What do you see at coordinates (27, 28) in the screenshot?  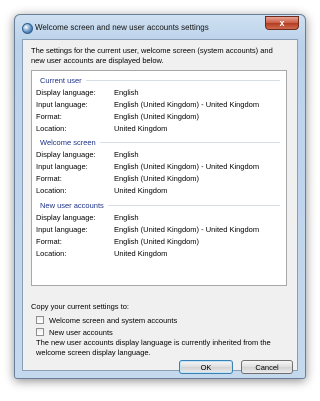 I see `globe-icon` at bounding box center [27, 28].